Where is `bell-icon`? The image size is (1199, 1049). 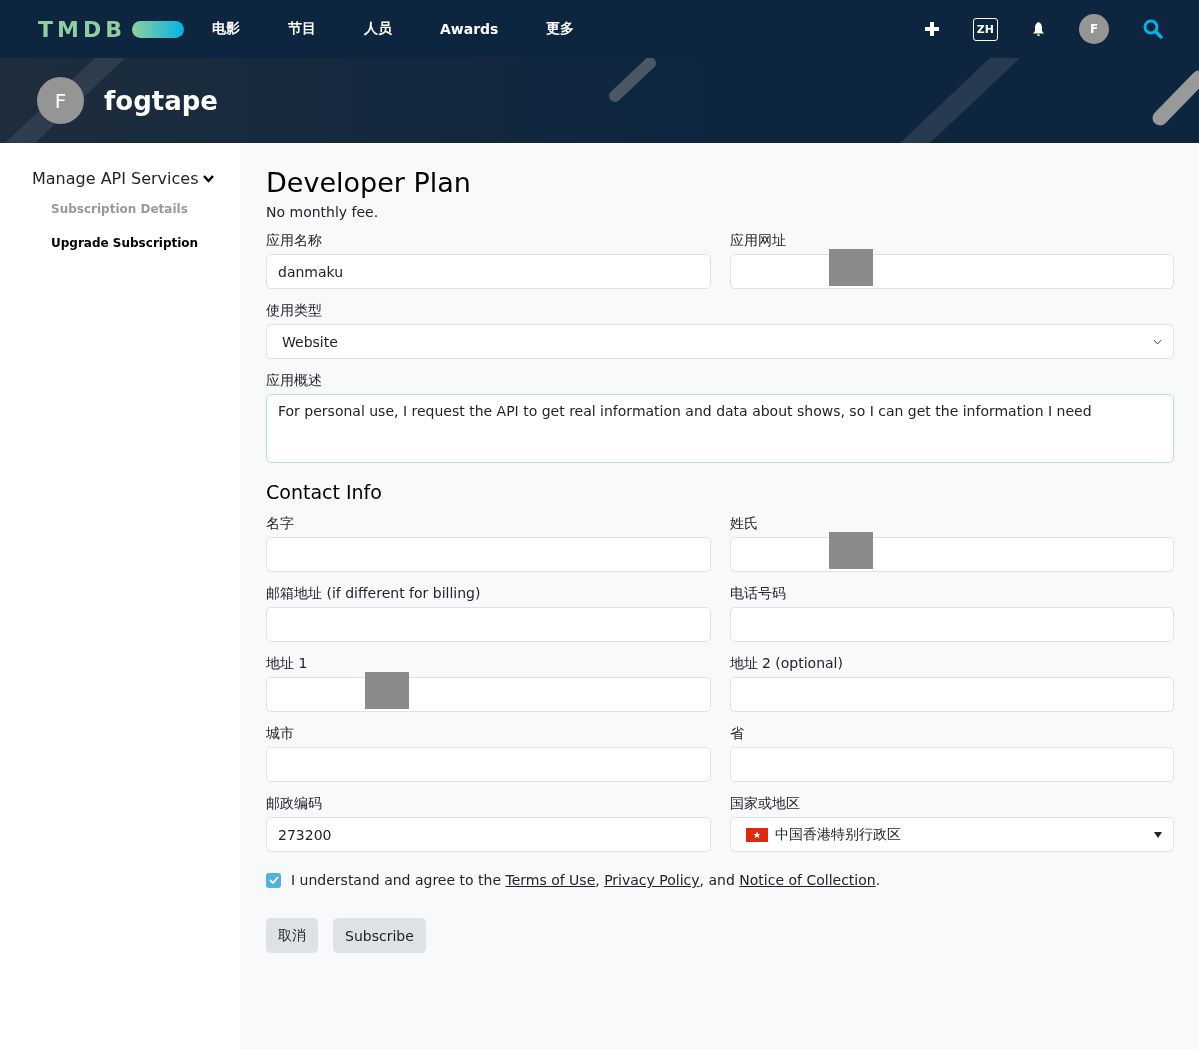 bell-icon is located at coordinates (1038, 29).